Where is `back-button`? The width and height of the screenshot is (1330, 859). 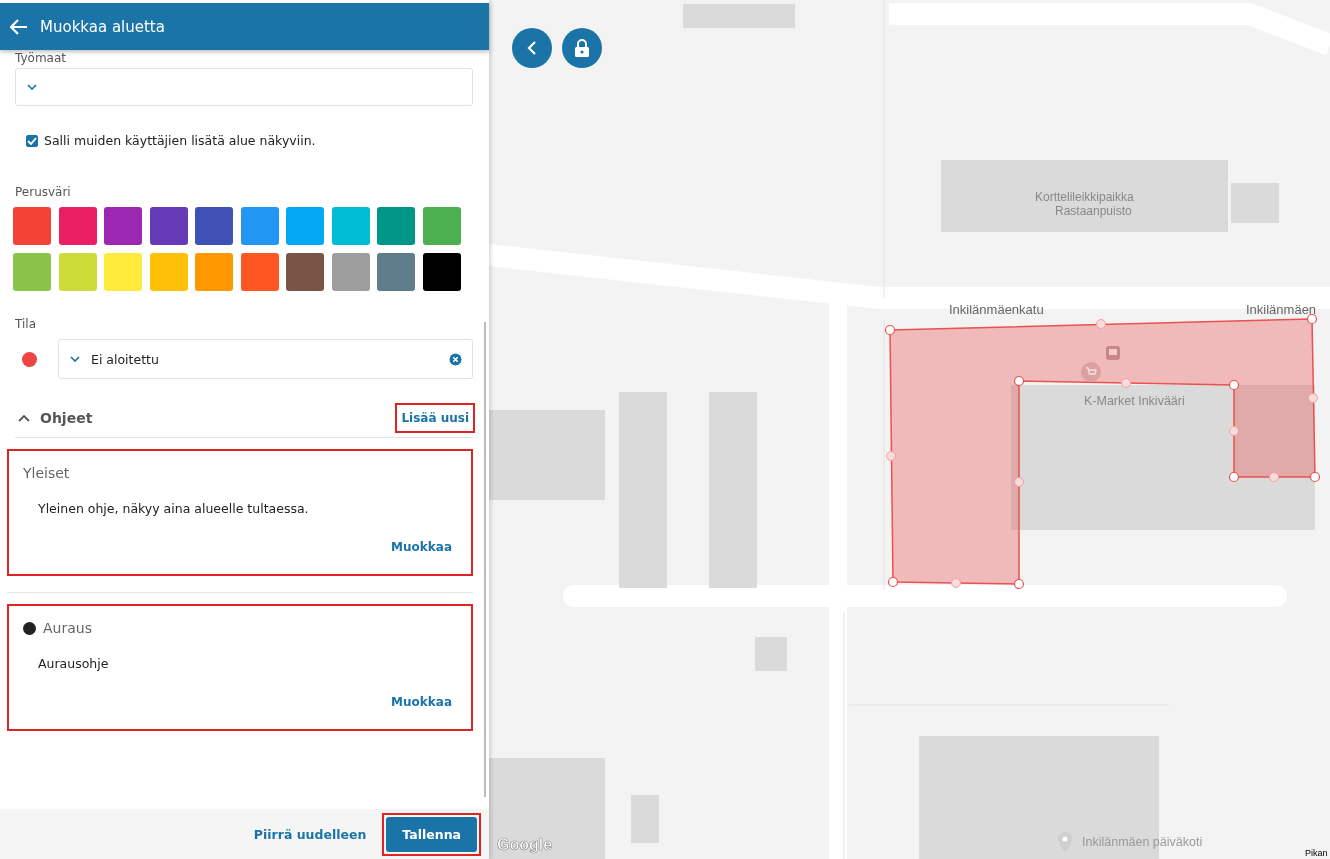
back-button is located at coordinates (19, 26).